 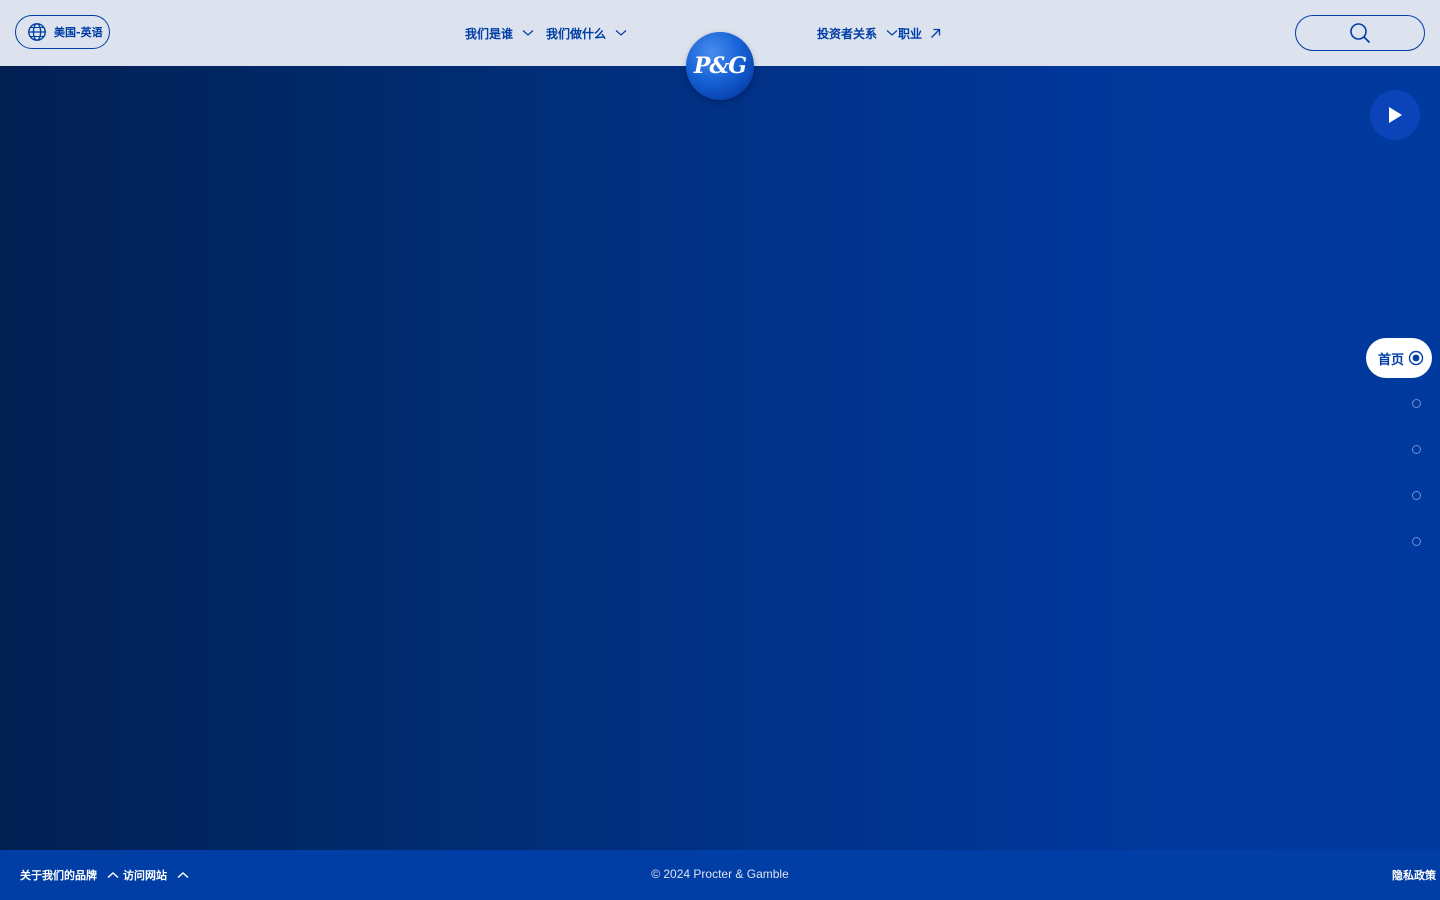 I want to click on nav-label: 我们做什么, so click(x=576, y=33).